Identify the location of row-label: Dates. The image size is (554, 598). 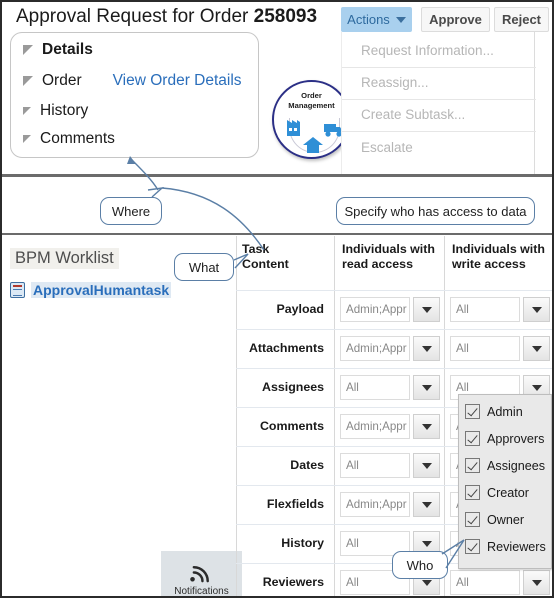
(307, 465).